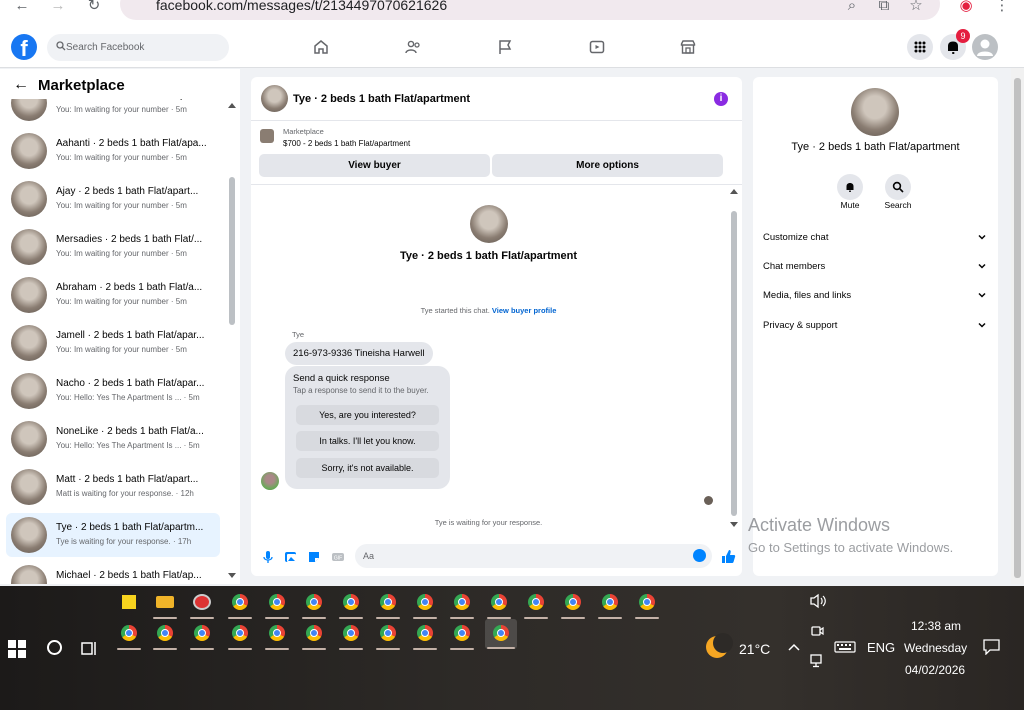  Describe the element at coordinates (367, 468) in the screenshot. I see `quick-response-not-available: Sorry, it's not available.` at that location.